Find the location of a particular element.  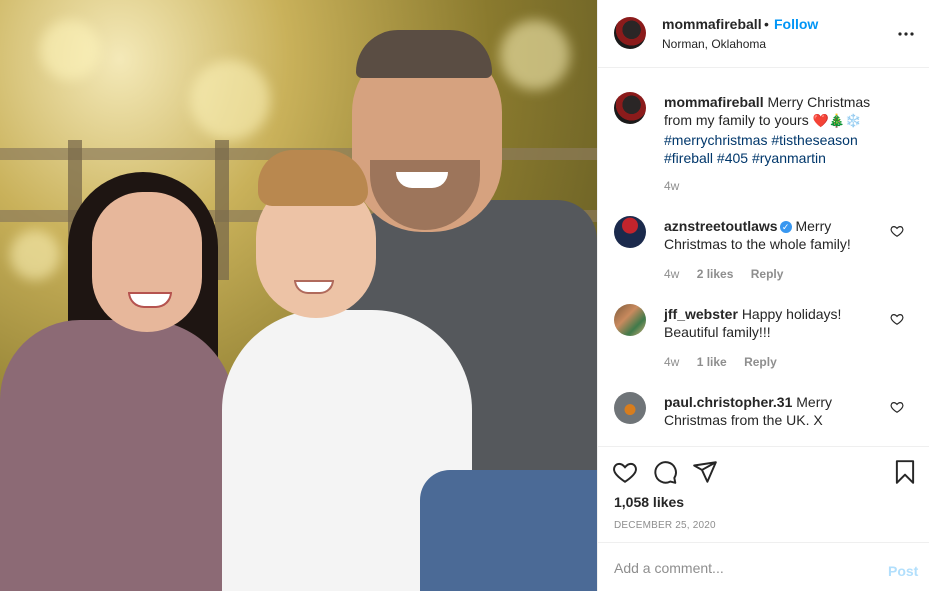

like-heart-icon is located at coordinates (625, 472).